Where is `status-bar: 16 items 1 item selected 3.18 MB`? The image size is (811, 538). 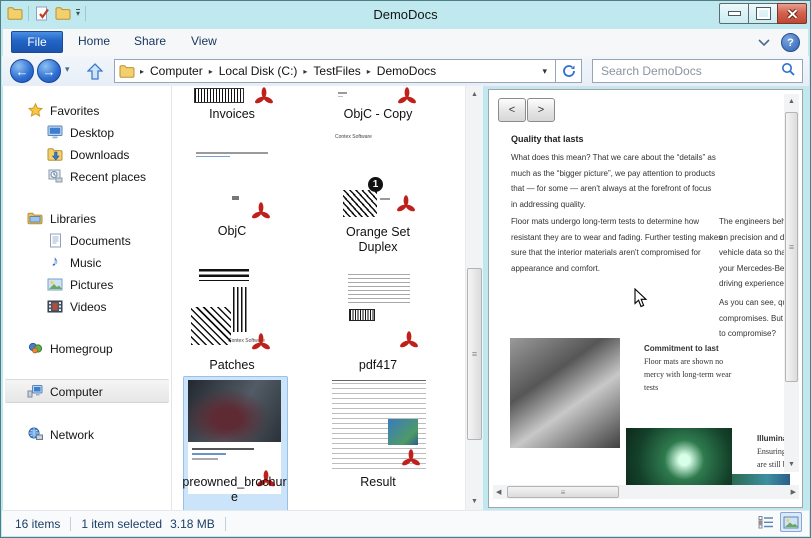
status-bar: 16 items 1 item selected 3.18 MB is located at coordinates (405, 523).